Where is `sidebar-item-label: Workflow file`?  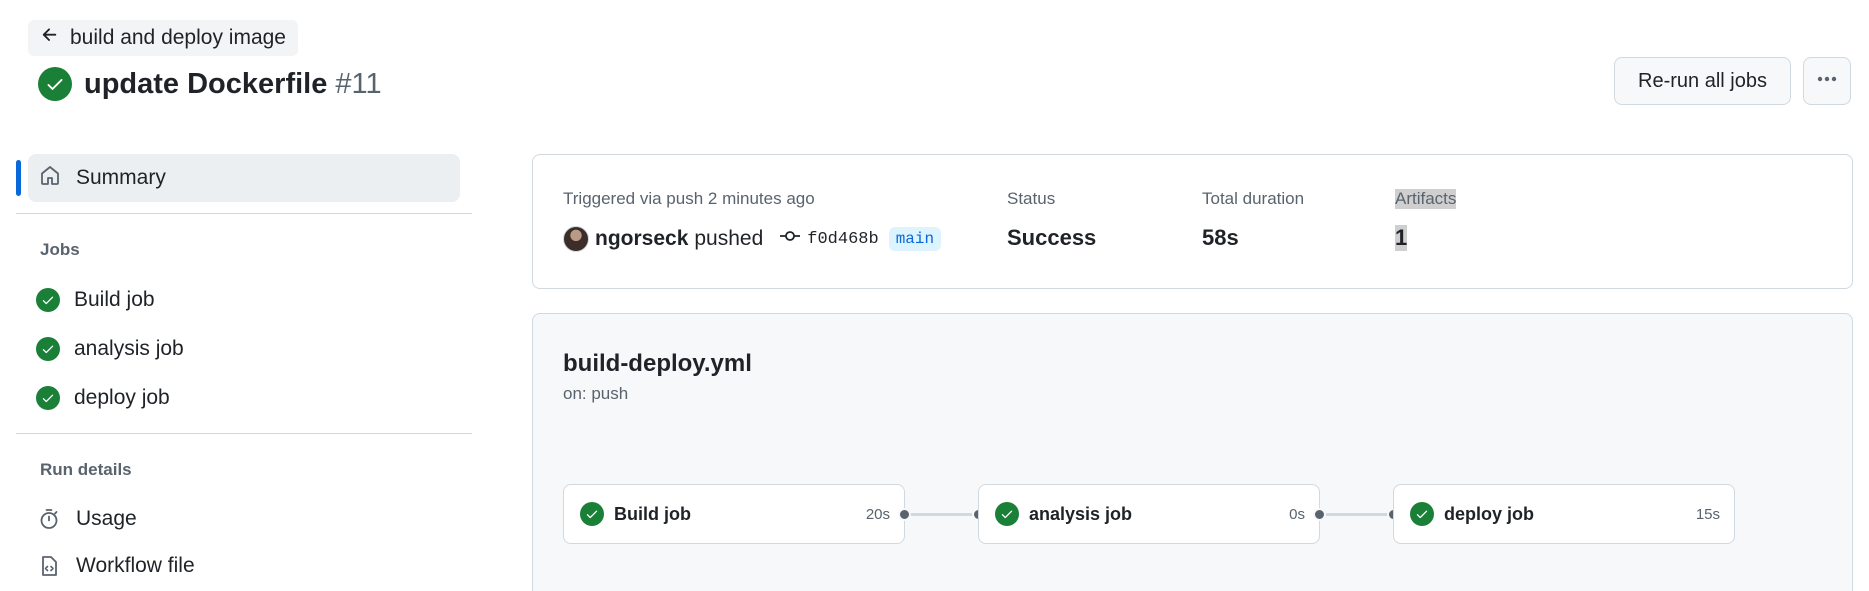
sidebar-item-label: Workflow file is located at coordinates (135, 565).